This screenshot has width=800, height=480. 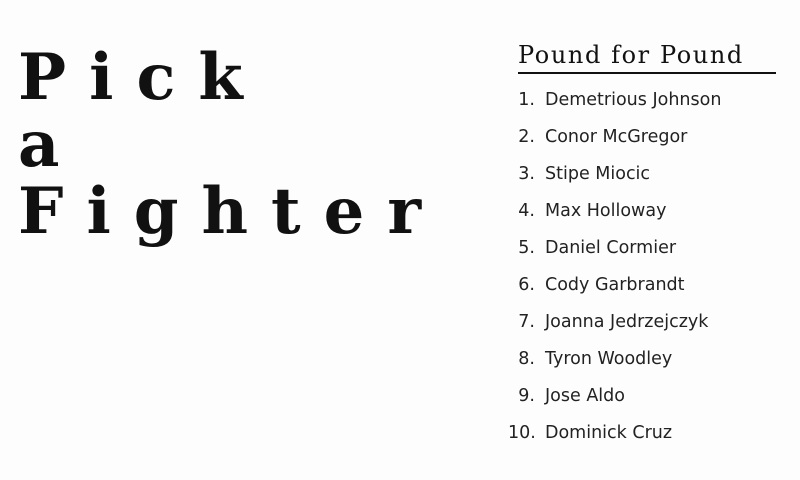 I want to click on ranking-item: 5. Daniel Cormier, so click(x=648, y=248).